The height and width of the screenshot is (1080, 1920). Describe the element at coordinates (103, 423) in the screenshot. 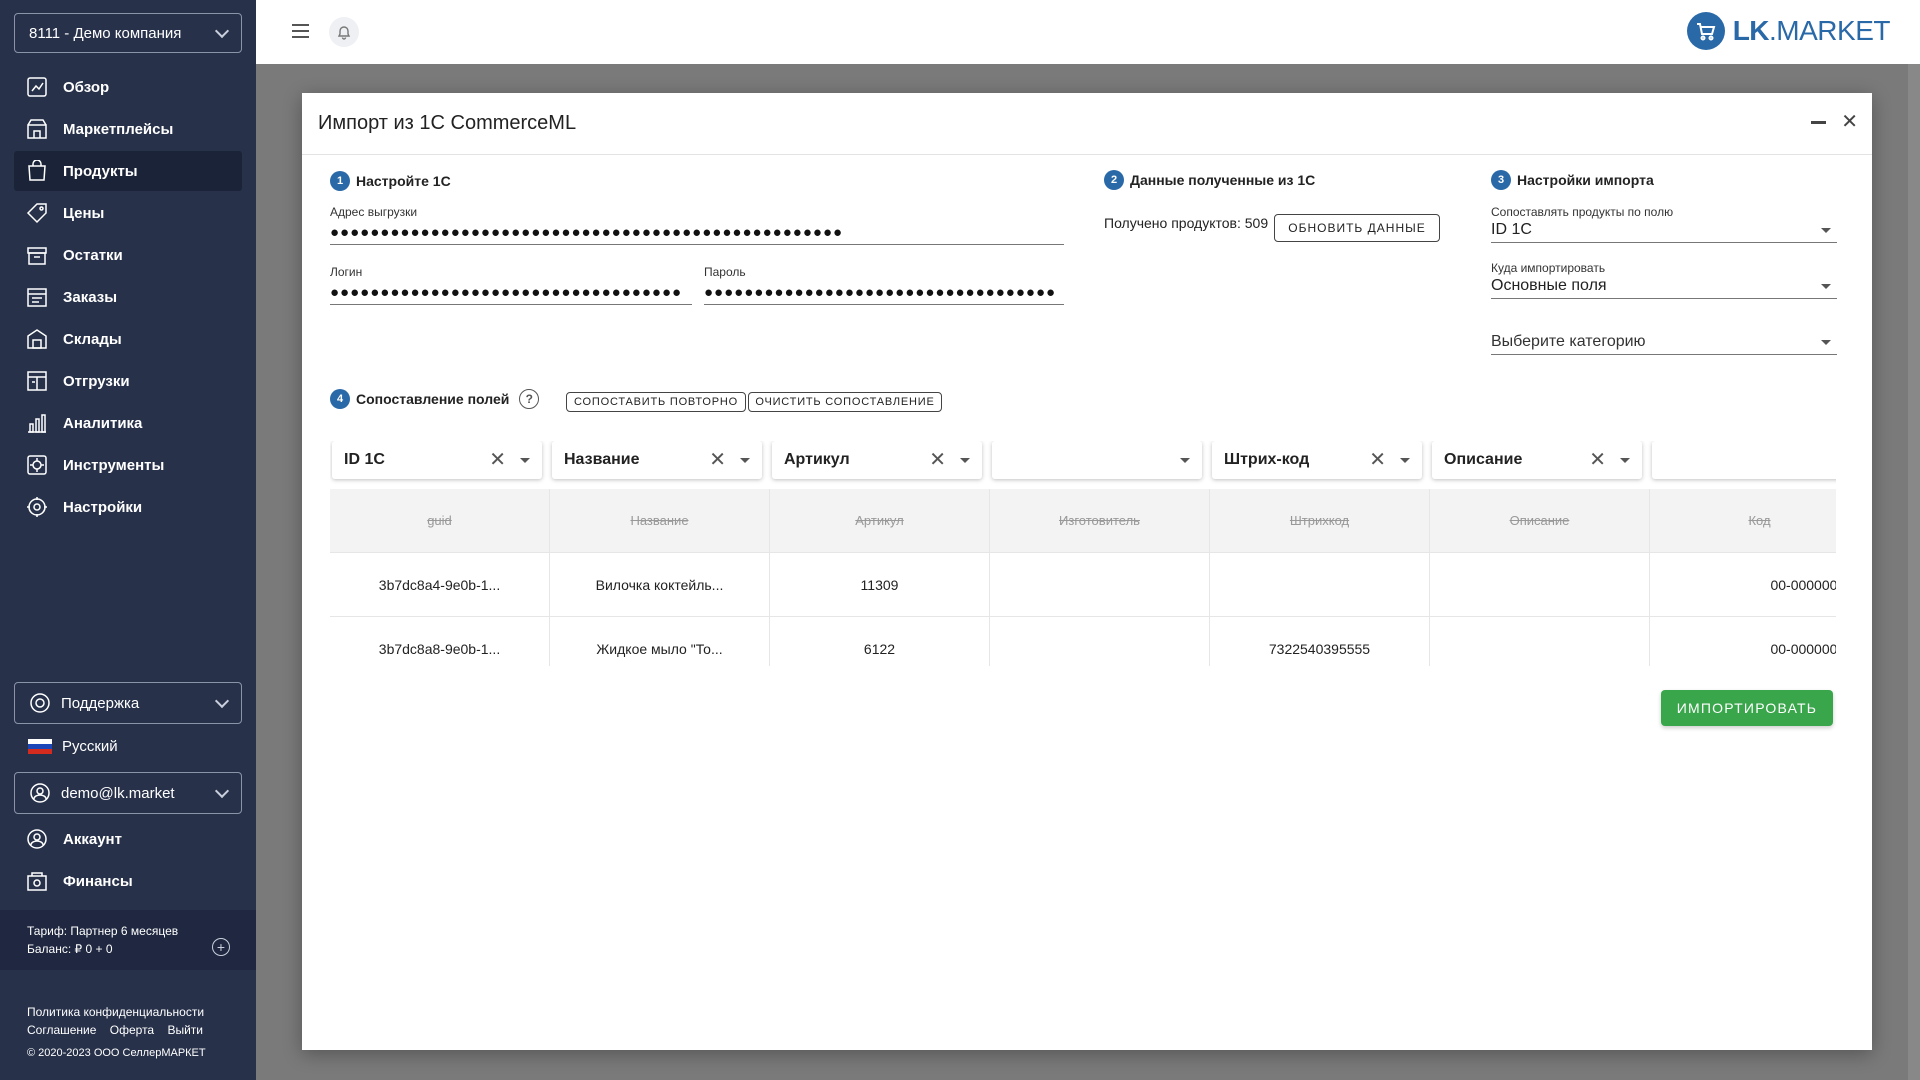

I see `sidebar-item-label: Аналитика` at that location.